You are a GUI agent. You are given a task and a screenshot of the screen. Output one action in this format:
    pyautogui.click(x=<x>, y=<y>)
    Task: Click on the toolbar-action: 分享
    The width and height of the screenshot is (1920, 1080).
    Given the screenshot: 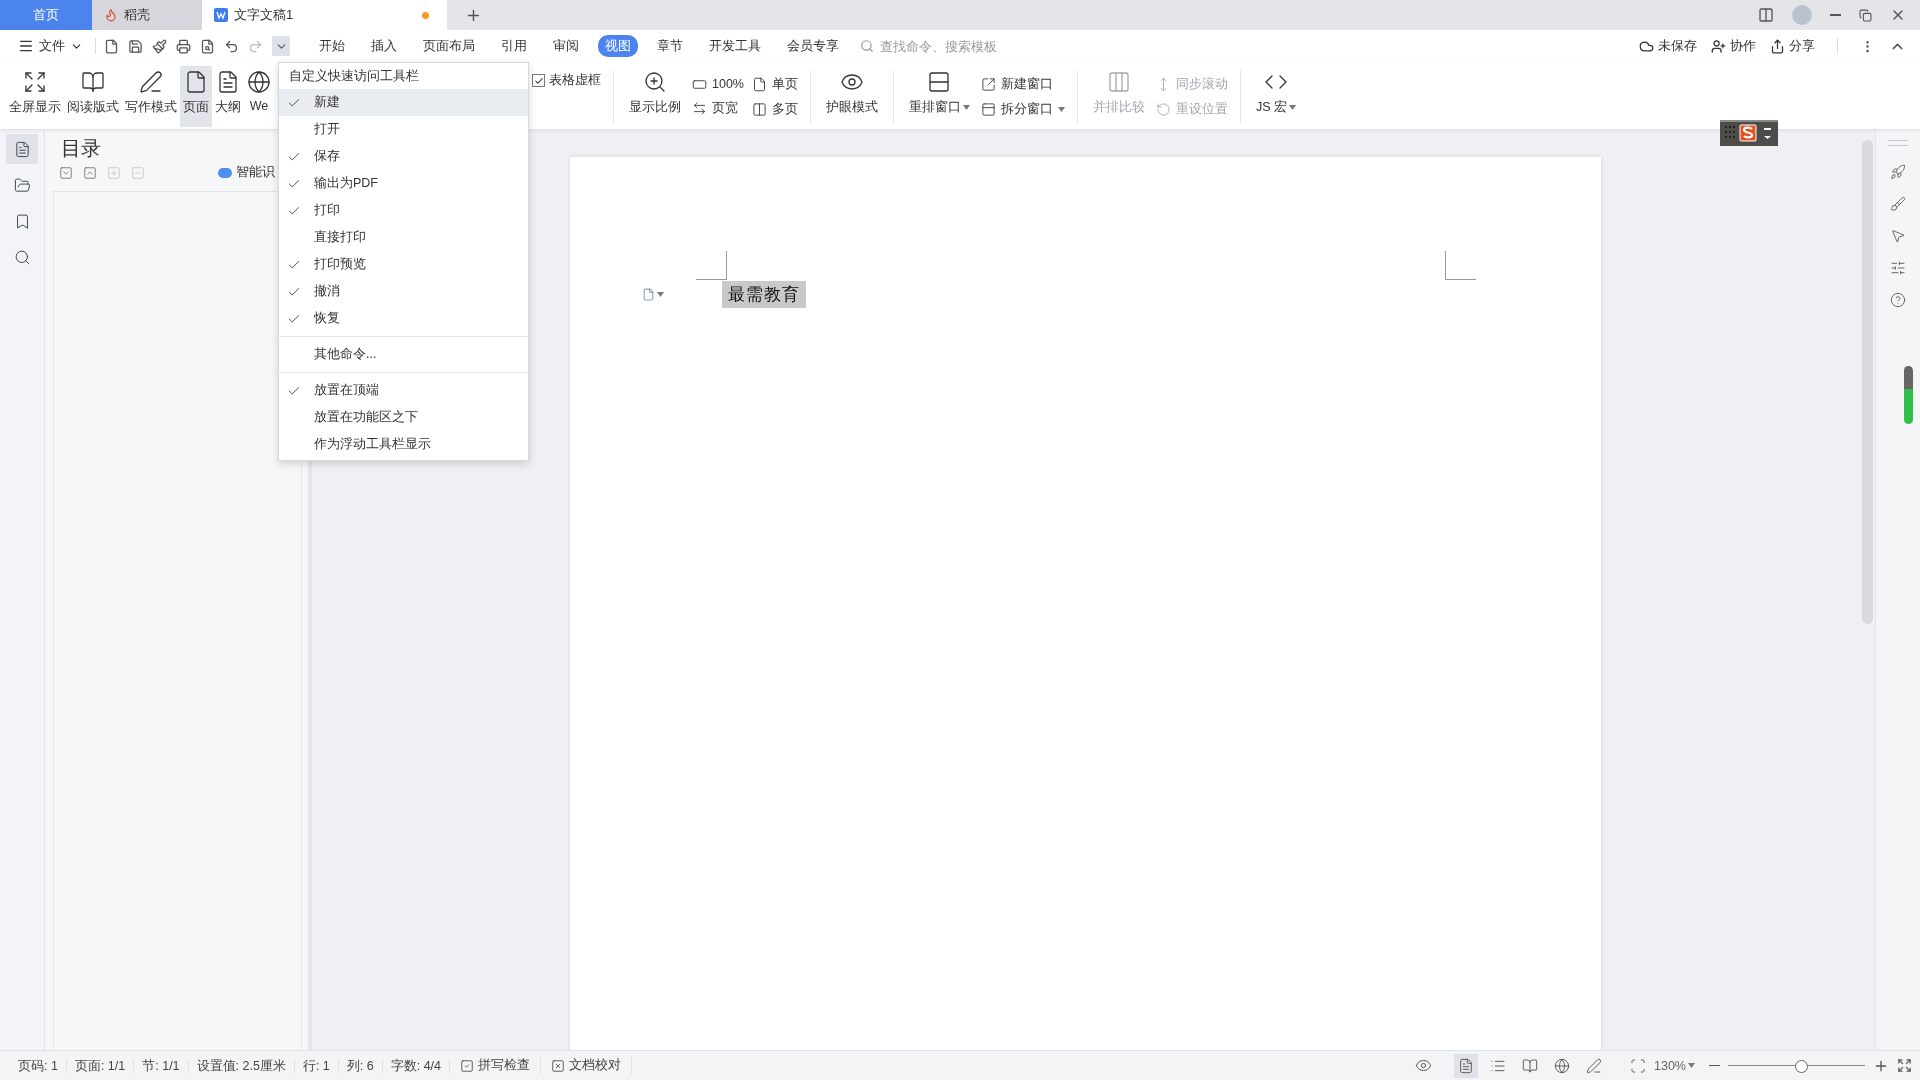 What is the action you would take?
    pyautogui.click(x=1792, y=46)
    